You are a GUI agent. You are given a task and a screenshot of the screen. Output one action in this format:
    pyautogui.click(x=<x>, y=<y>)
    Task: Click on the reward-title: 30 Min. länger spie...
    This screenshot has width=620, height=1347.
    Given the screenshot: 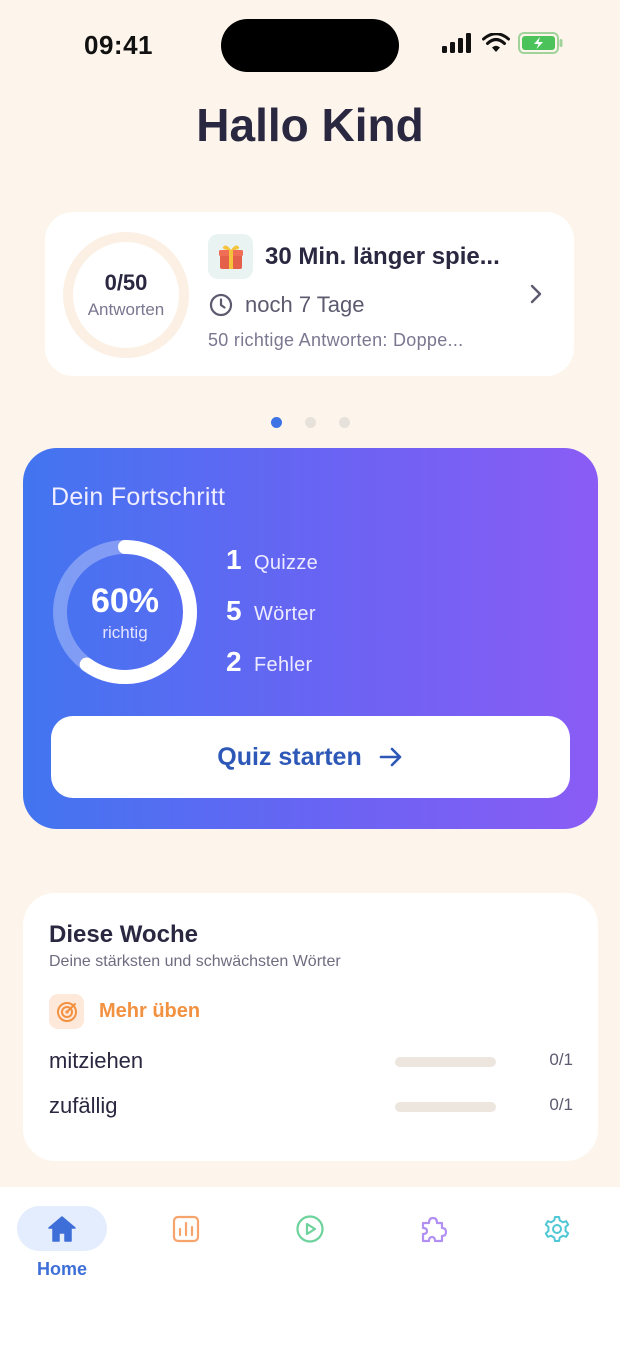 What is the action you would take?
    pyautogui.click(x=382, y=256)
    